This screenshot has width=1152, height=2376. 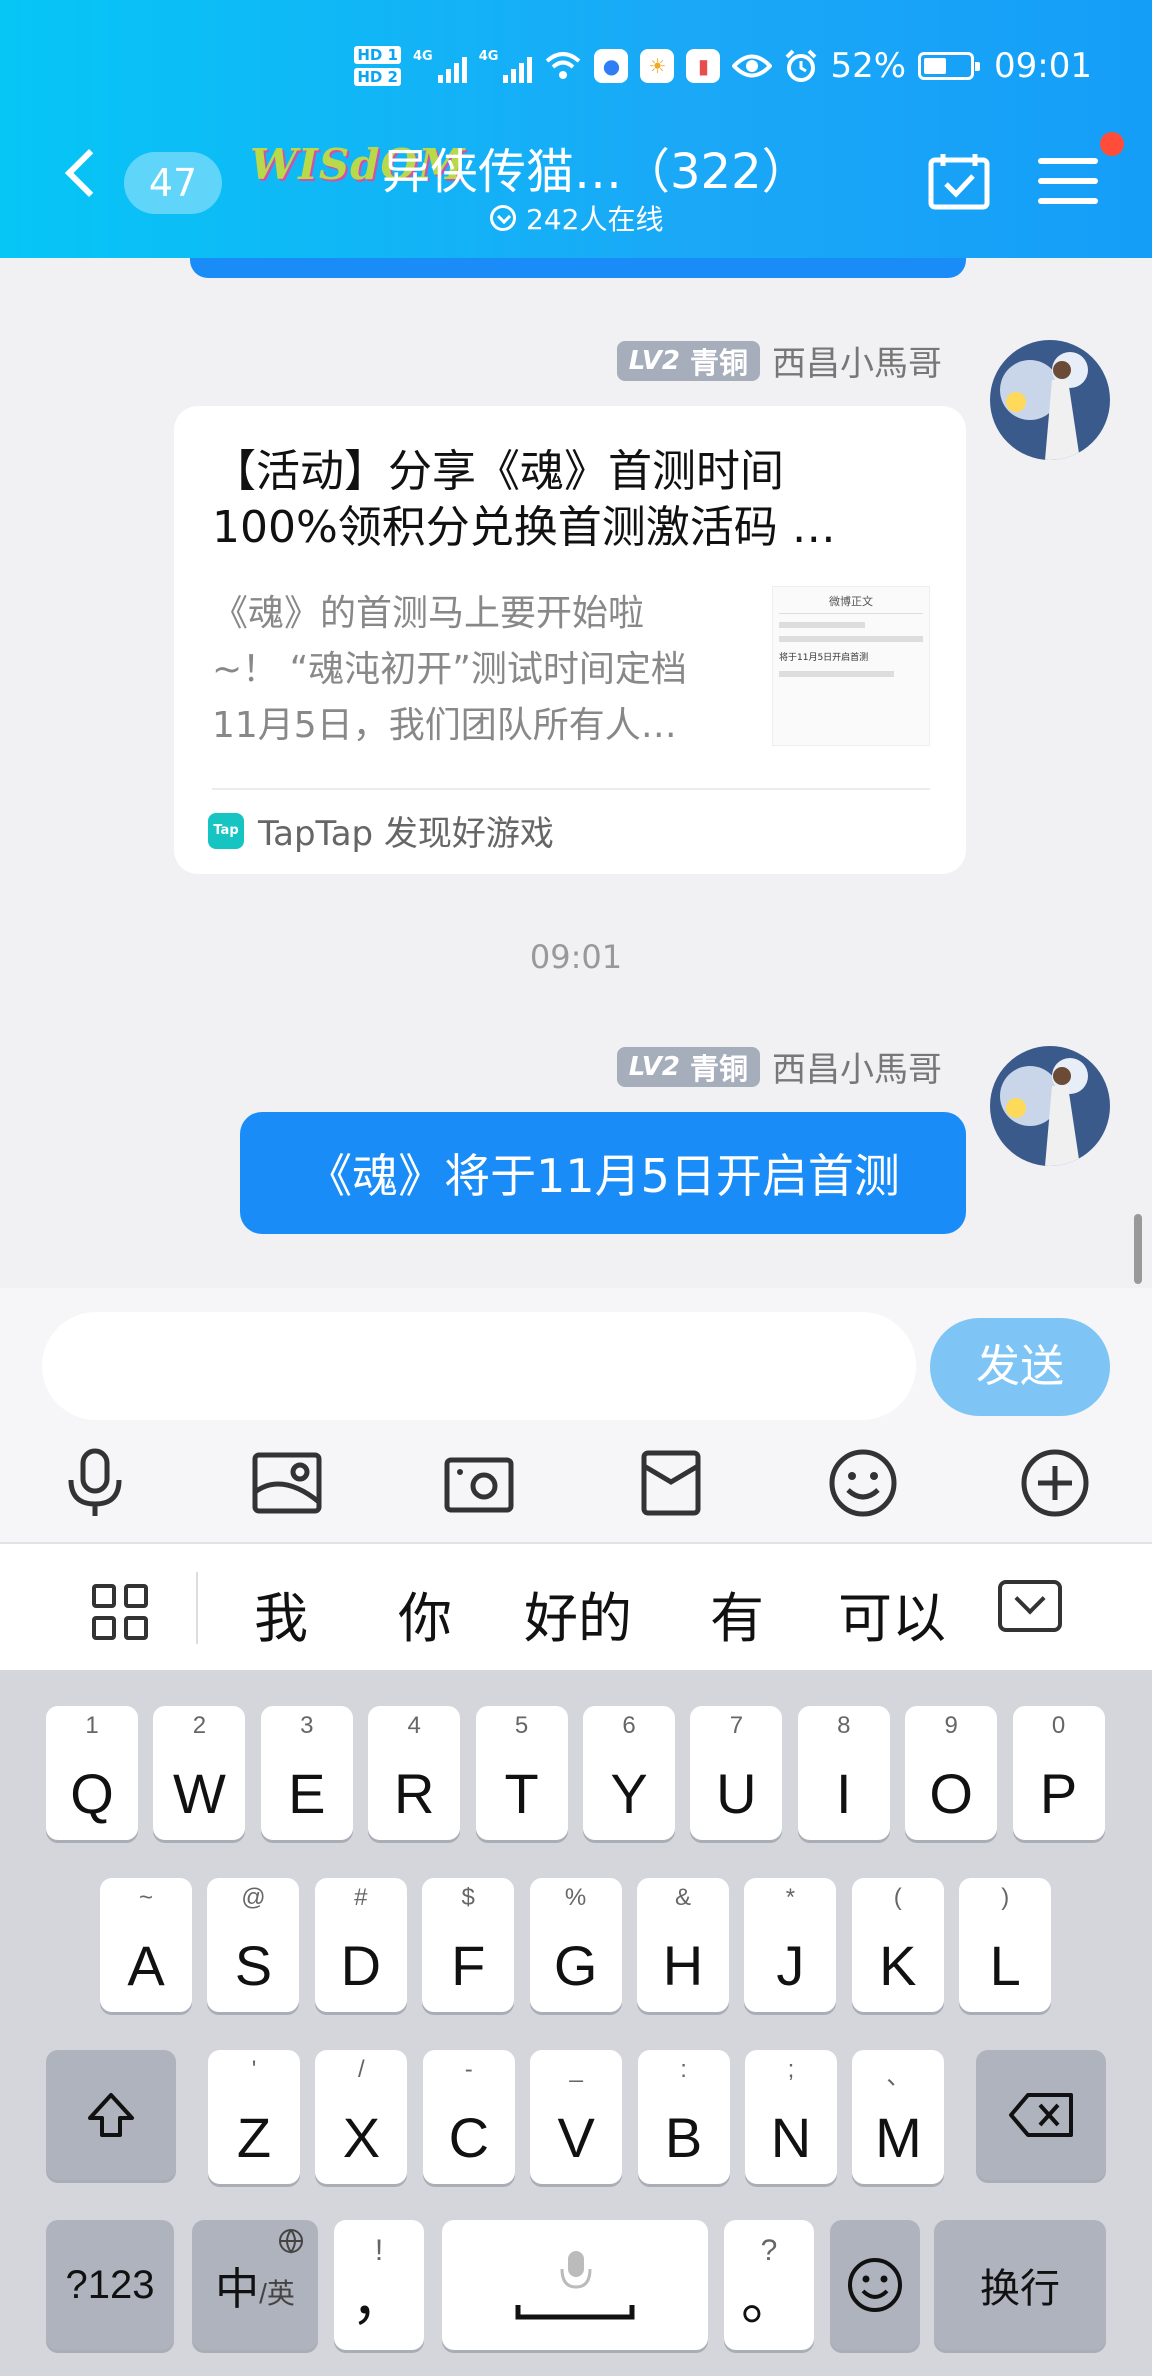 I want to click on send-button: 发送, so click(x=1020, y=1367).